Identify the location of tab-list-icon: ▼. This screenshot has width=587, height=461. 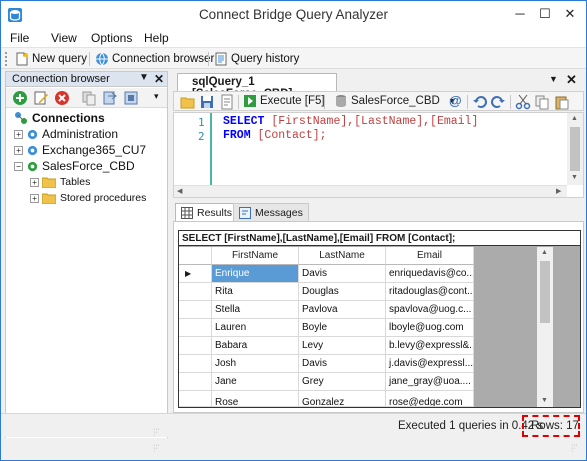
(553, 79).